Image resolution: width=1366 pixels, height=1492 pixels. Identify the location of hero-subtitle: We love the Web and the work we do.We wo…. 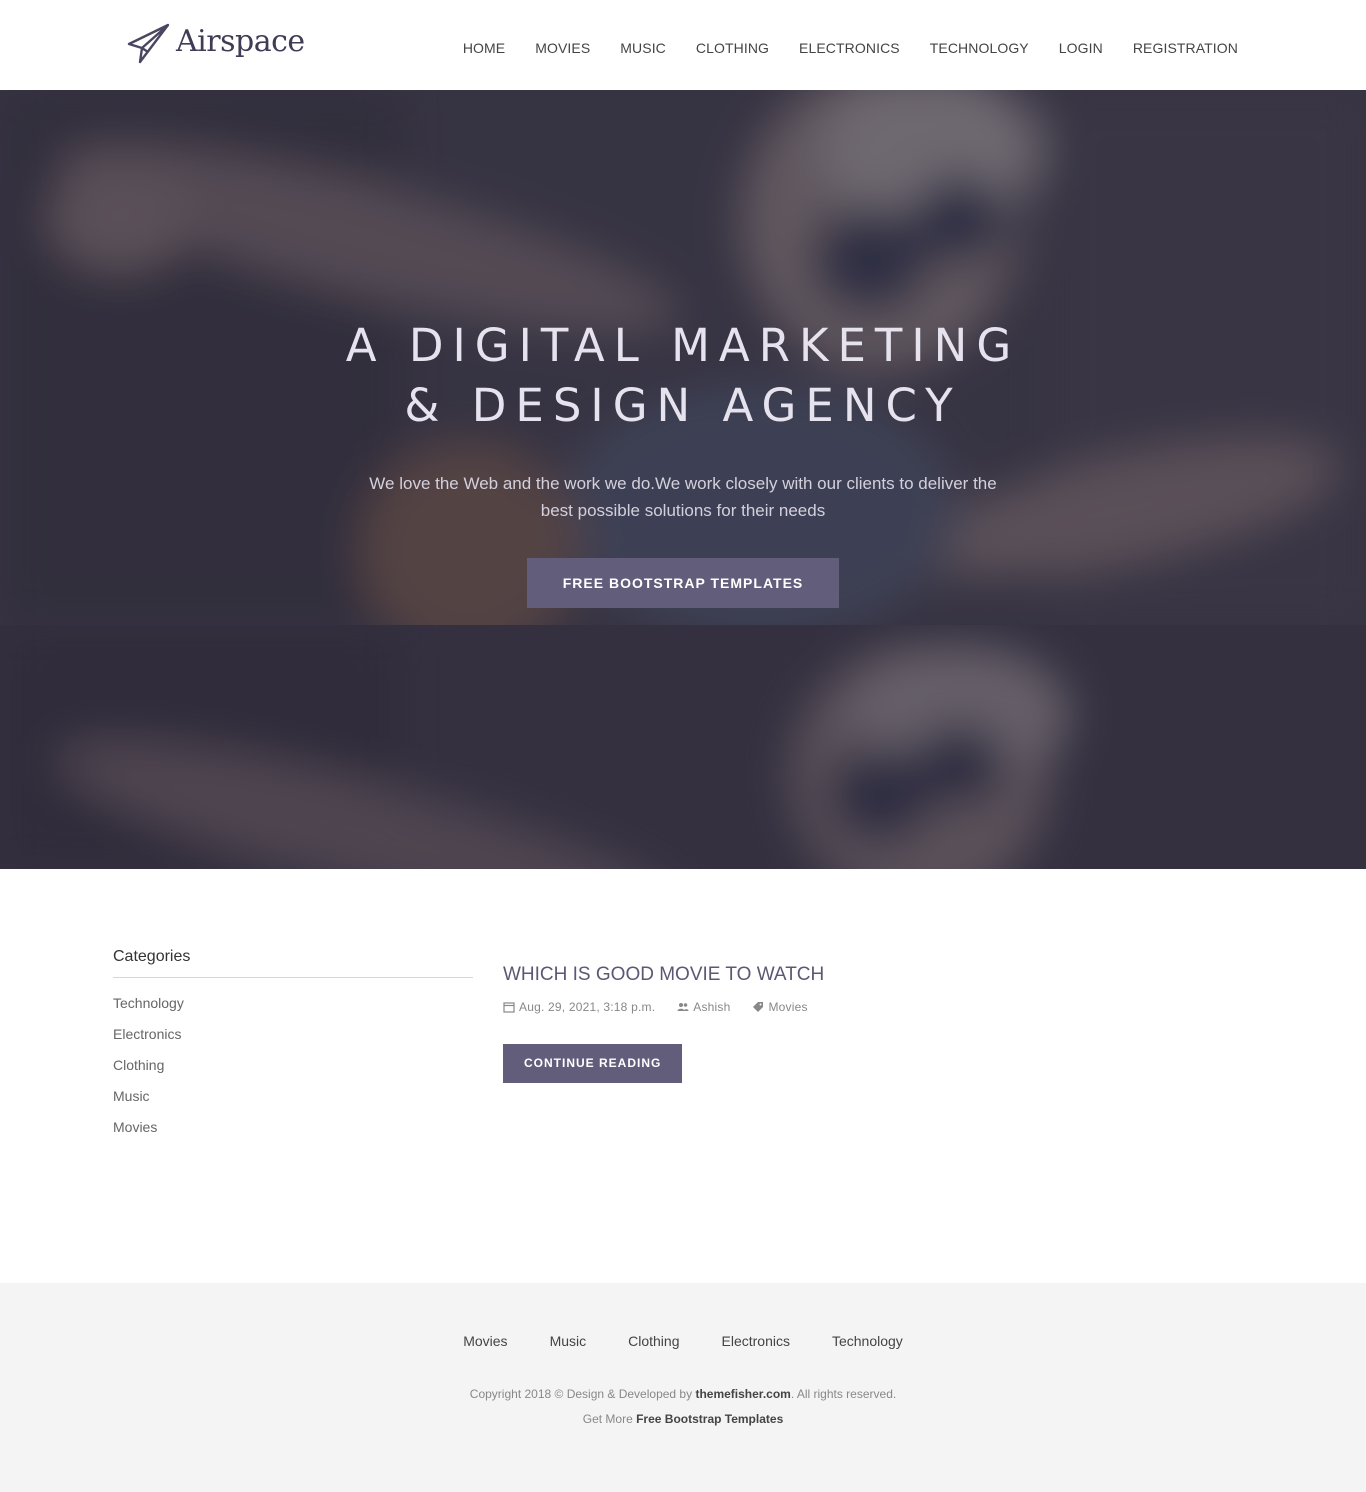
(683, 497).